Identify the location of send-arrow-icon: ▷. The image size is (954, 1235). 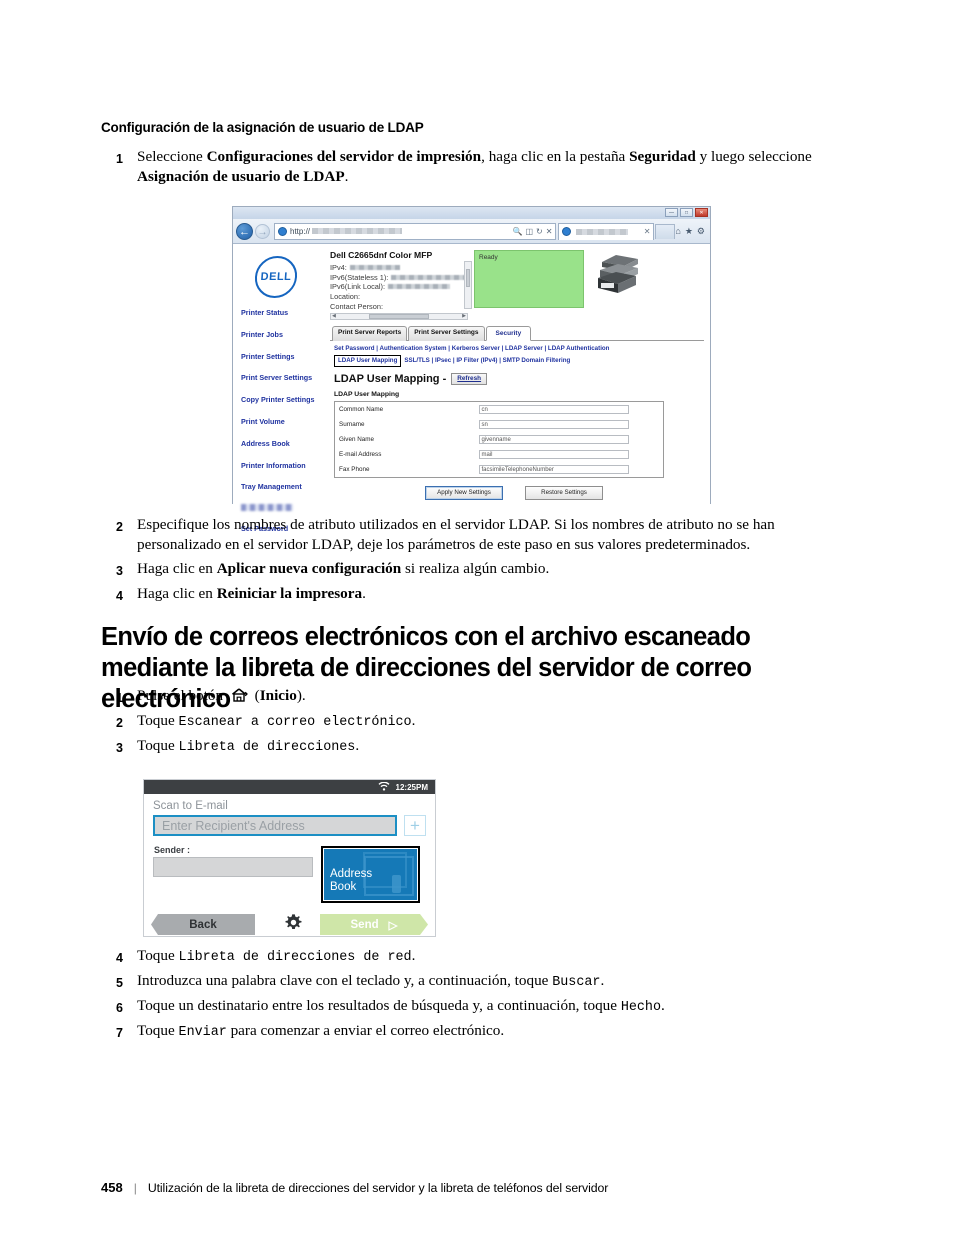
(393, 925).